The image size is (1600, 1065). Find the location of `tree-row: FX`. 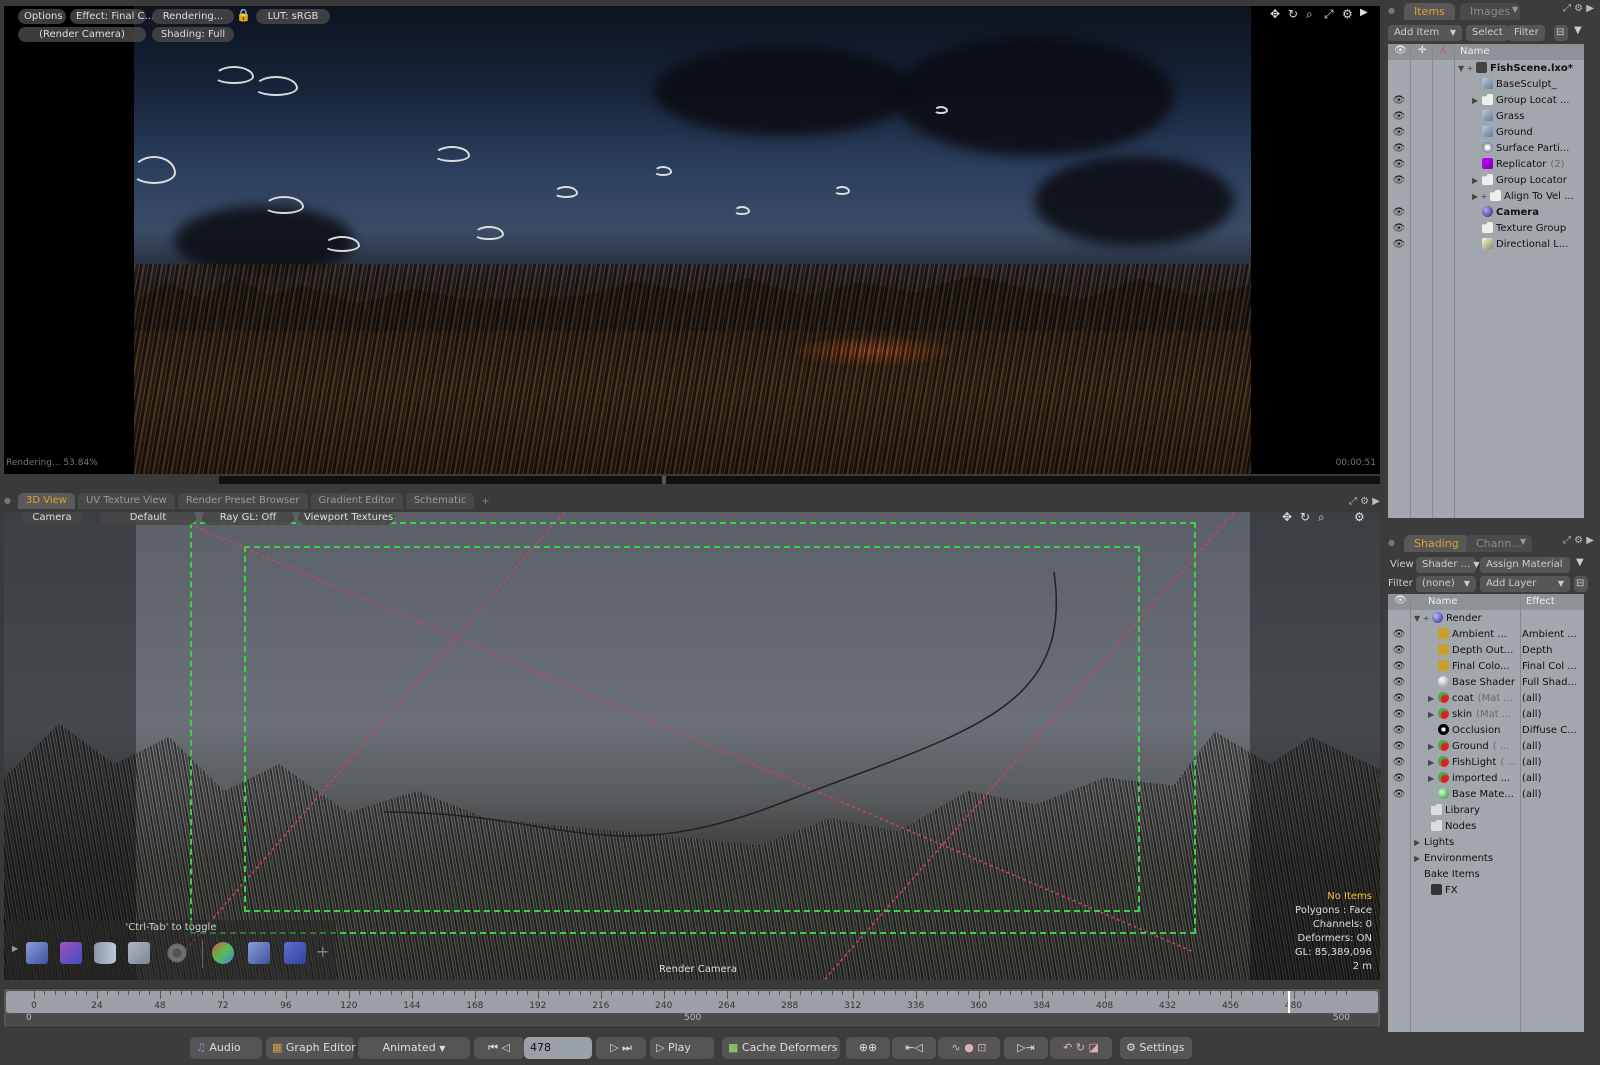

tree-row: FX is located at coordinates (1486, 891).